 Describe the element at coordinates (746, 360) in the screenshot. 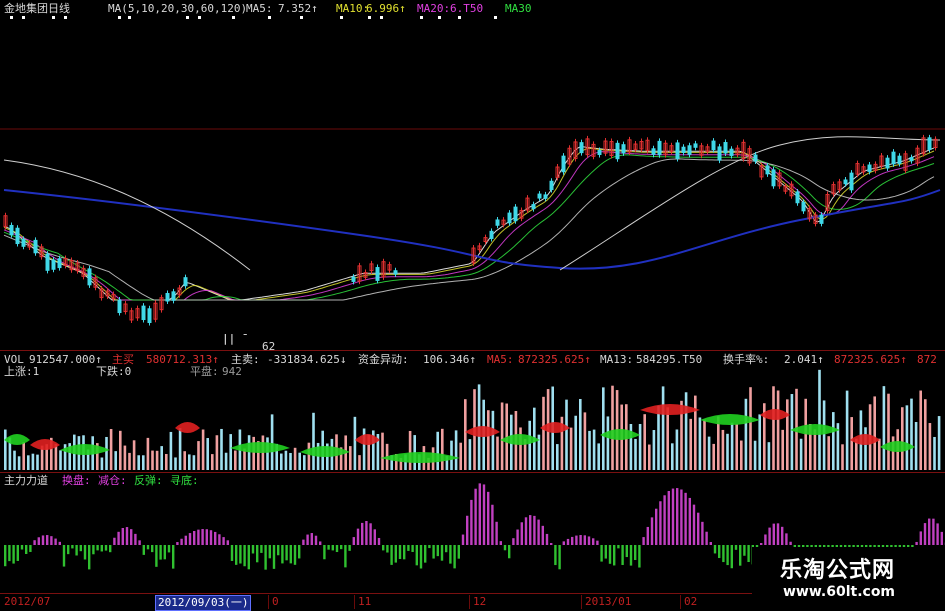

I see `turnover-label: 换手率%:` at that location.